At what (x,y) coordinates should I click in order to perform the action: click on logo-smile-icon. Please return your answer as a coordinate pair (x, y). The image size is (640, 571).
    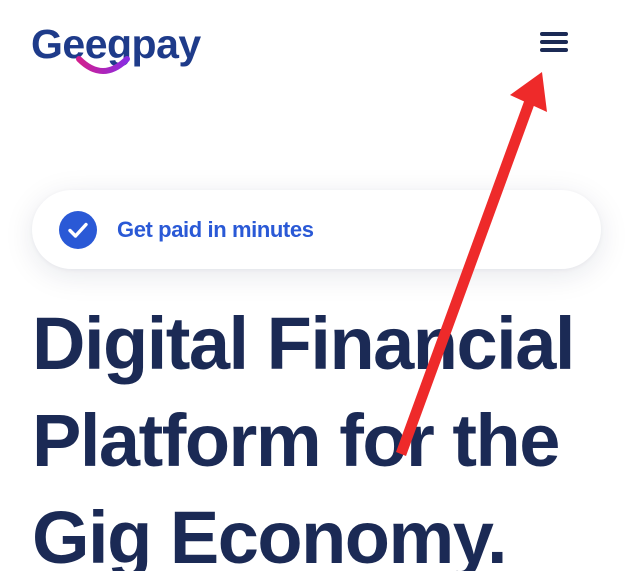
    Looking at the image, I should click on (103, 65).